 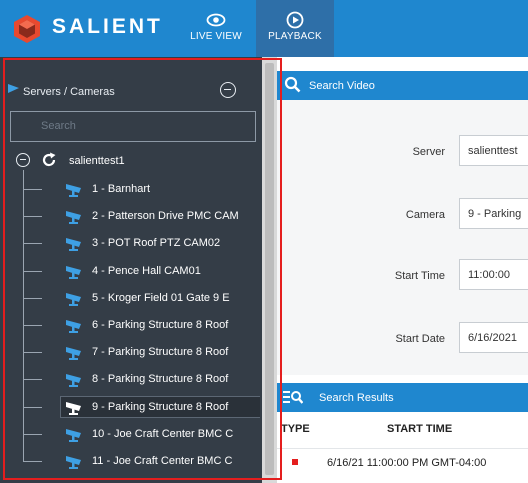 I want to click on salient-logo-icon, so click(x=27, y=29).